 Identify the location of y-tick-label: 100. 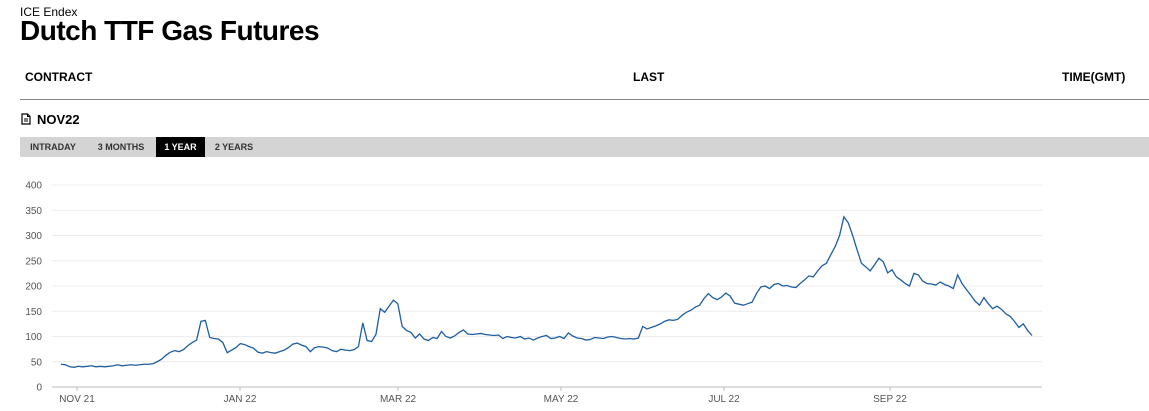
(33, 337).